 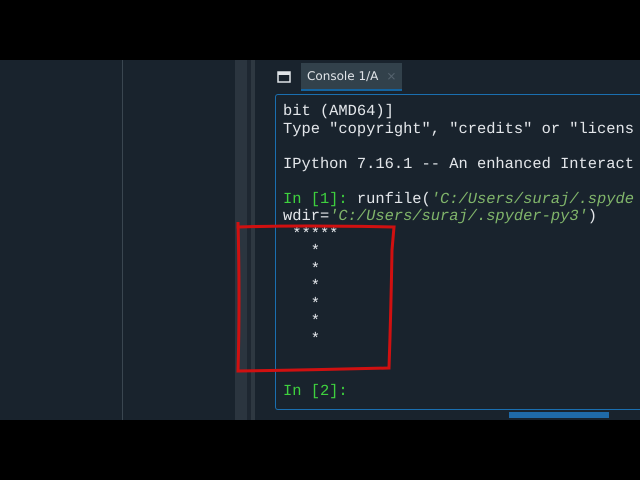 I want to click on output-text: bit (AMD64)], so click(x=338, y=111).